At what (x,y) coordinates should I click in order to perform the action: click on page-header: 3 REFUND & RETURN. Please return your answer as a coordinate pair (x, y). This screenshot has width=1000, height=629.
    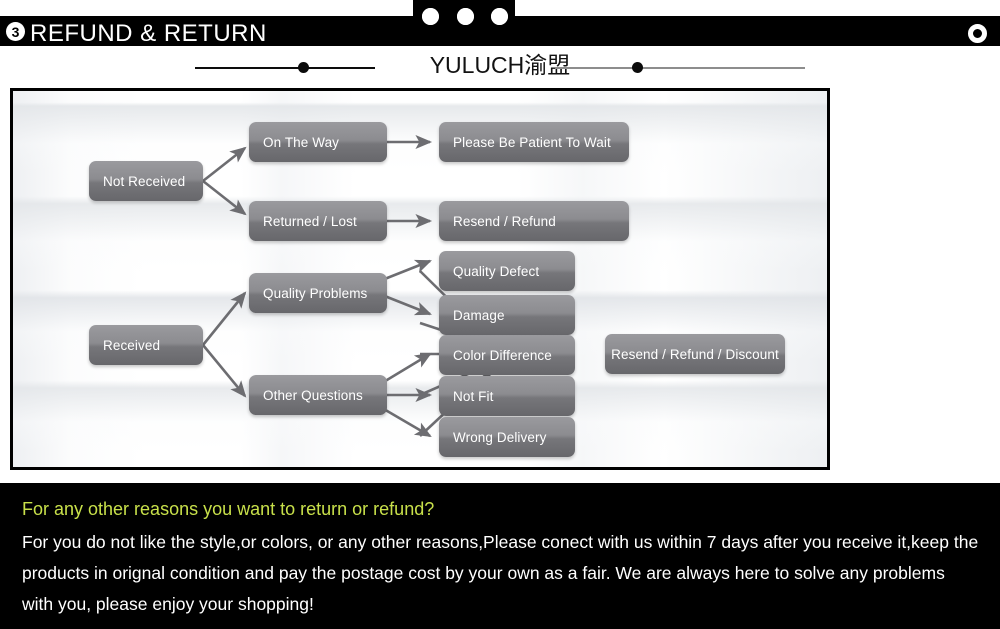
    Looking at the image, I should click on (500, 23).